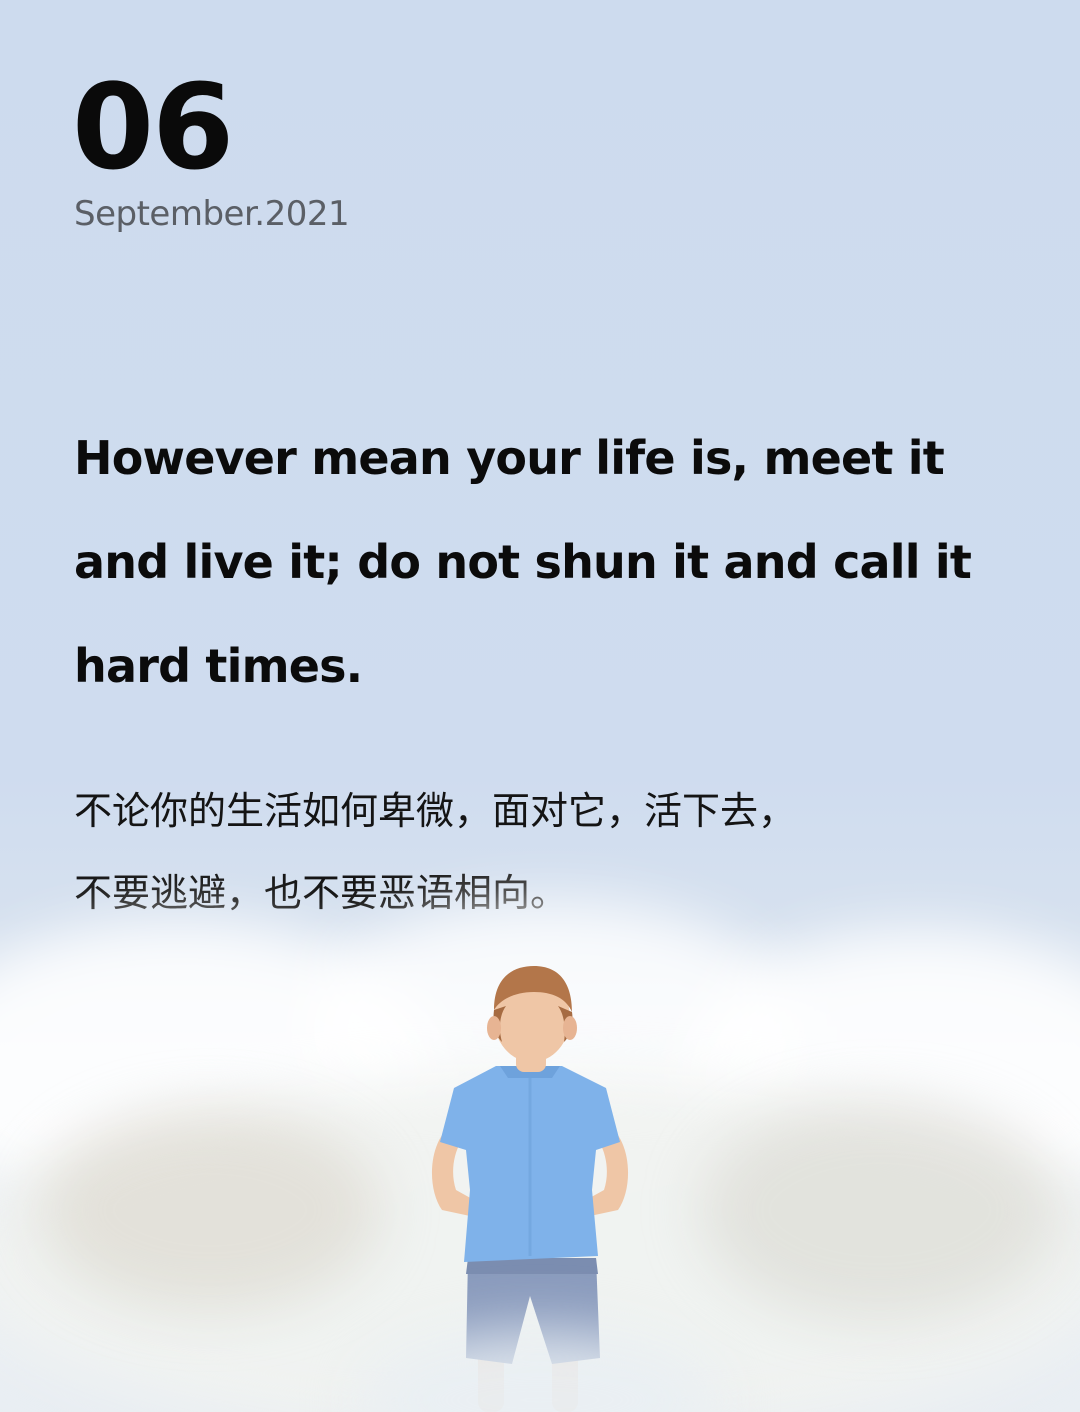 This screenshot has height=1412, width=1080. Describe the element at coordinates (218, 666) in the screenshot. I see `quote-english-line: hard times.` at that location.